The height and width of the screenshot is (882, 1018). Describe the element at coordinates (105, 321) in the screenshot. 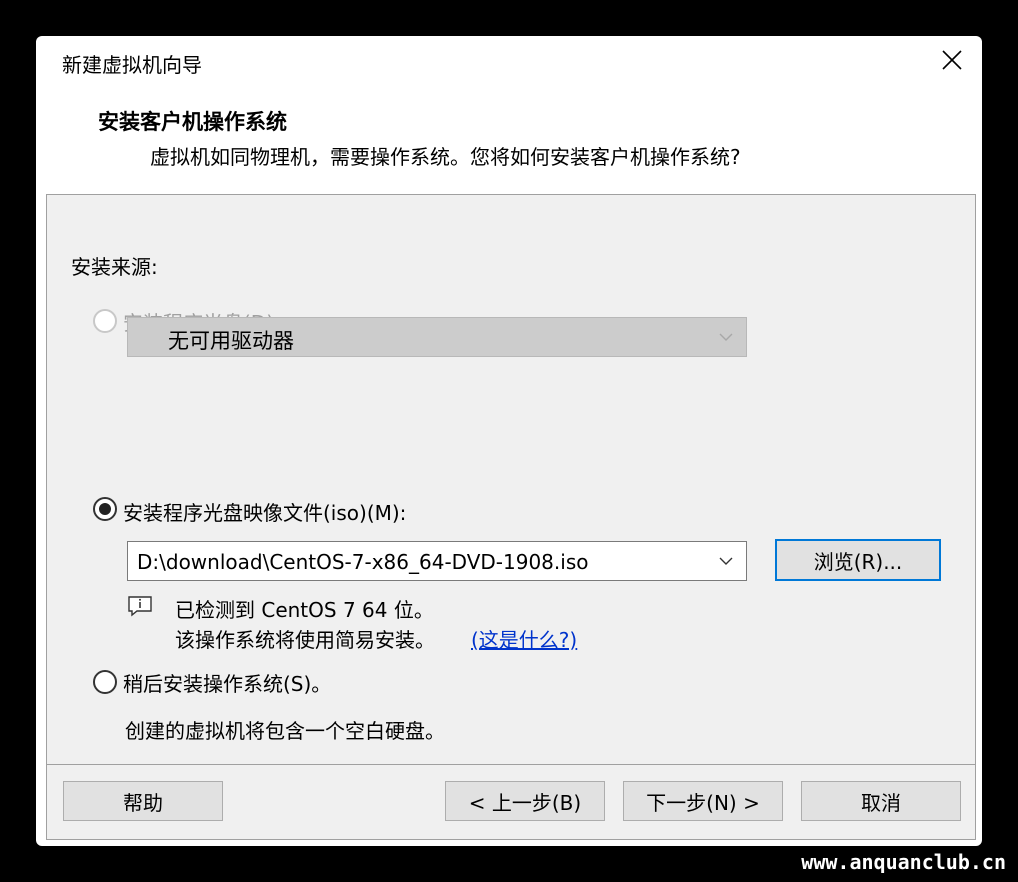

I see `radio-disc-drive` at that location.